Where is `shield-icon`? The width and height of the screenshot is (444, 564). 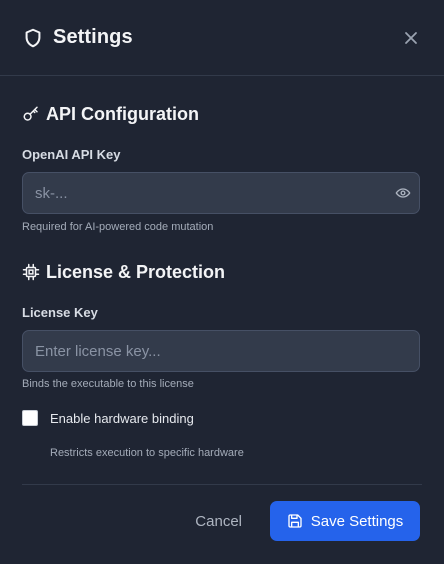
shield-icon is located at coordinates (33, 38).